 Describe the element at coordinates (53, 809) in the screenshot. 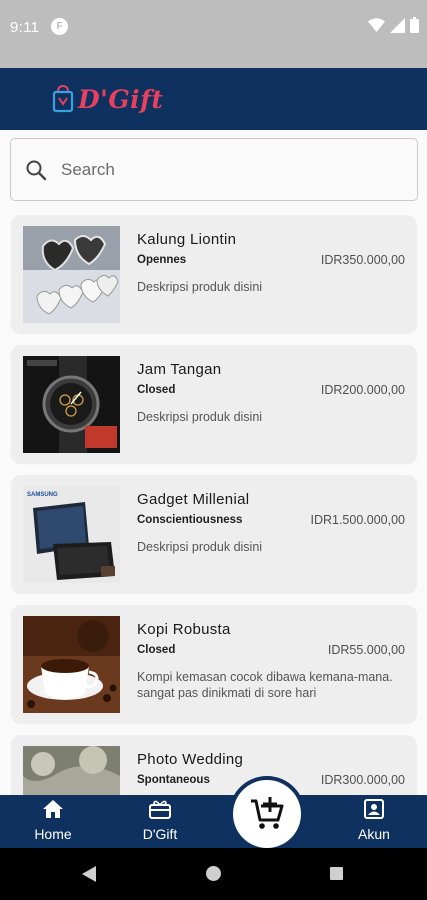

I see `home-icon` at that location.